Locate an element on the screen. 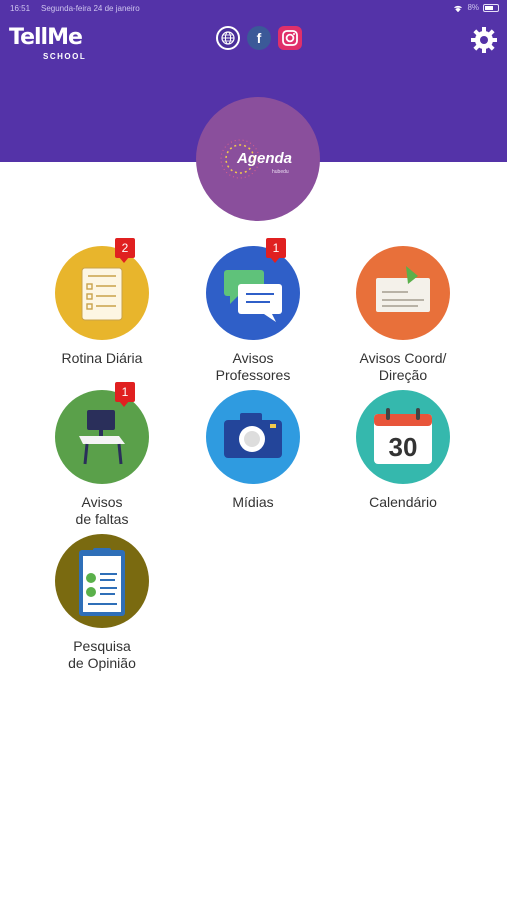  tile-pesquisa-opiniao: Pesquisa de Opinião is located at coordinates (102, 603).